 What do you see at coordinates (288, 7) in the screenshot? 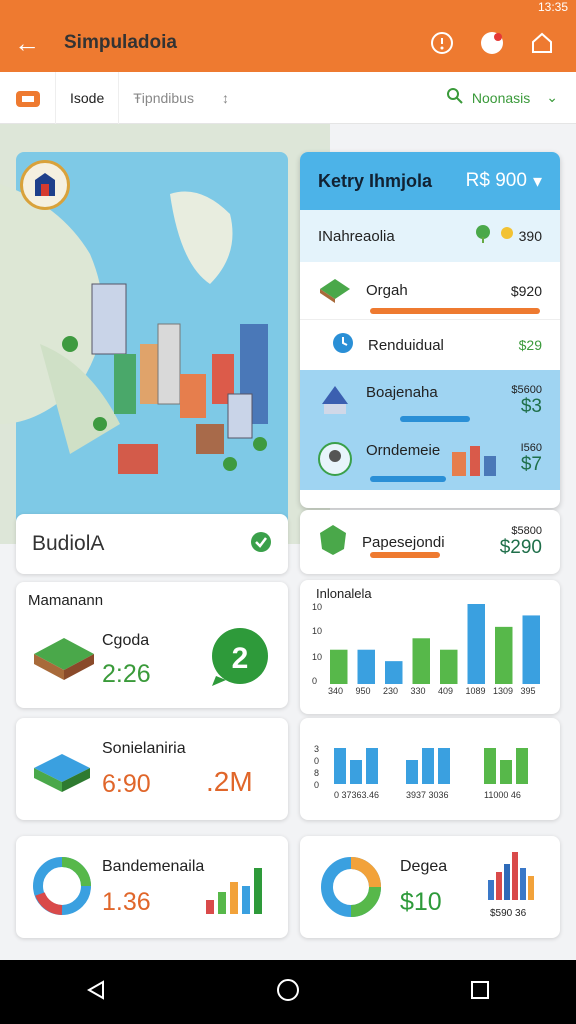
I see `status-bar: 13:35` at bounding box center [288, 7].